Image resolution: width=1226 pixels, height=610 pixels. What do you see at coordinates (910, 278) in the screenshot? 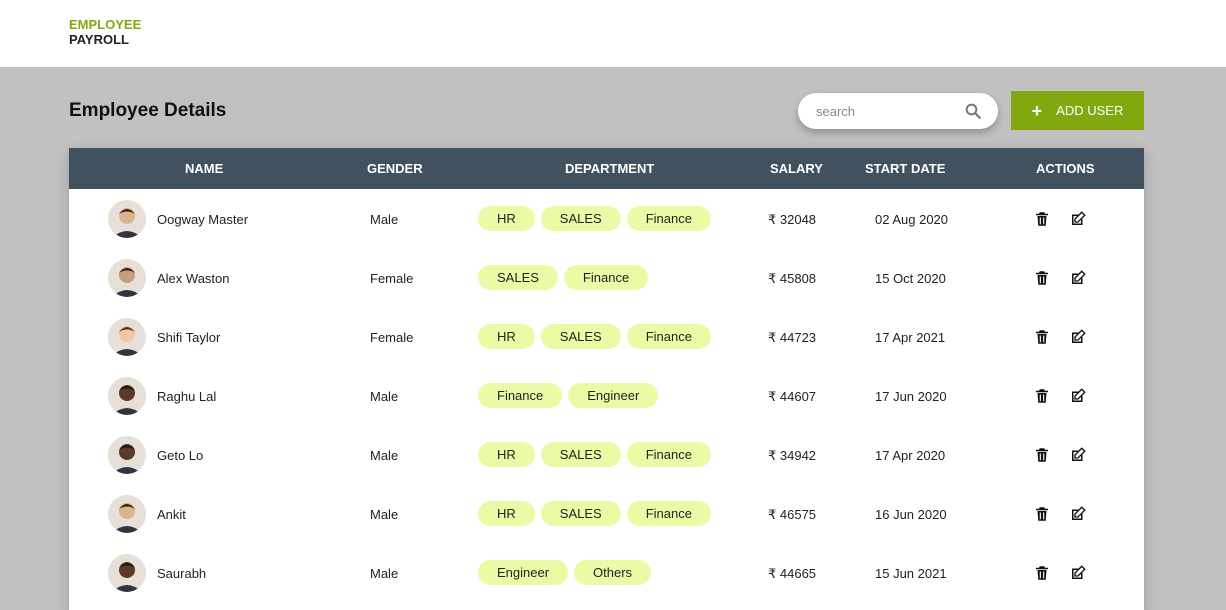
I see `employee-start-date: 15 Oct 2020` at bounding box center [910, 278].